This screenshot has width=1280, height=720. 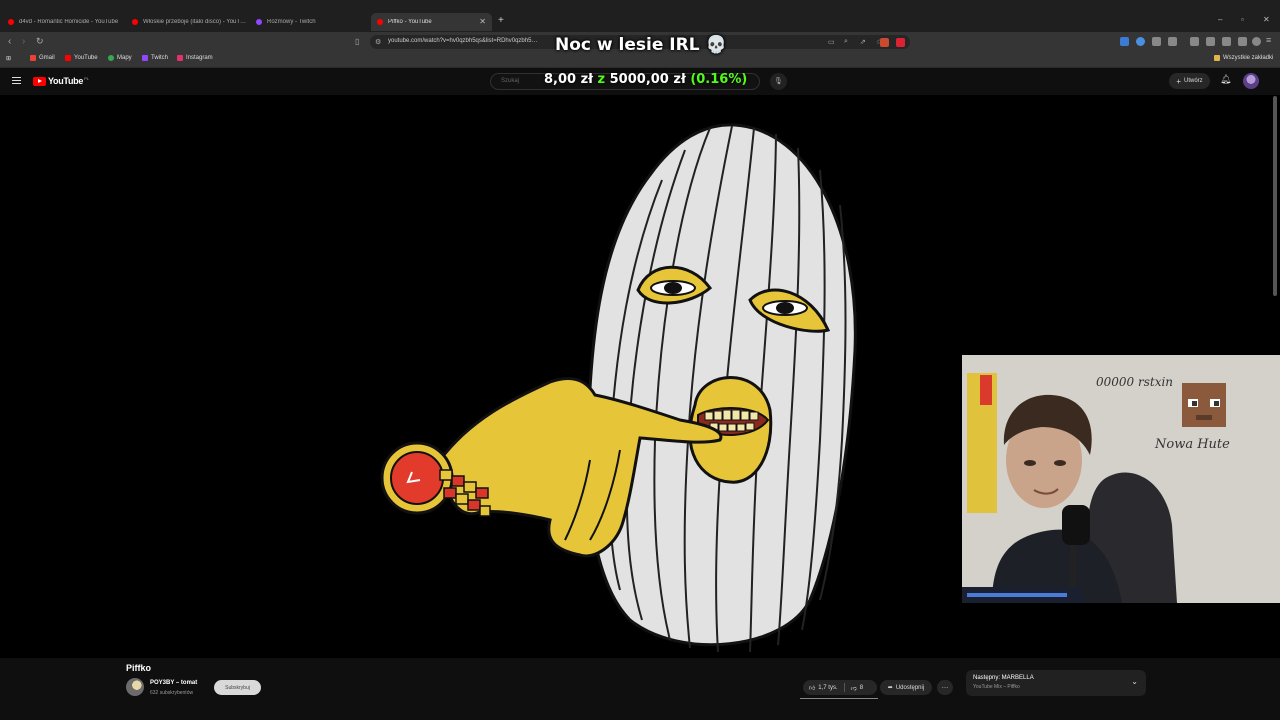 I want to click on browser-tab: d4vd - Romantic Homicide - YouTube, so click(x=63, y=22).